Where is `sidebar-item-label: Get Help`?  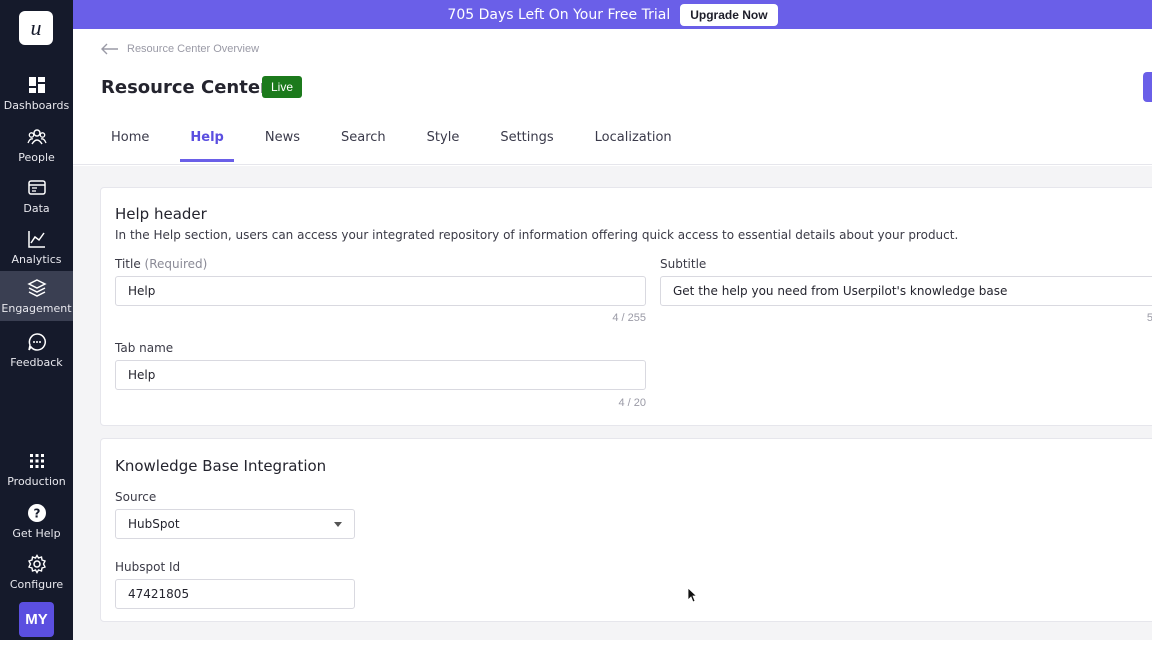
sidebar-item-label: Get Help is located at coordinates (36, 533).